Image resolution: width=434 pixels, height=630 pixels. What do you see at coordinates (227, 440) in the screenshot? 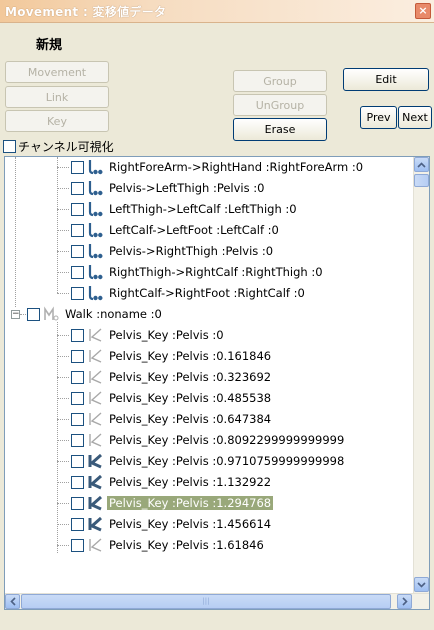
I see `row-label: Pelvis_Key :Pelvis :0.8092299999999999` at bounding box center [227, 440].